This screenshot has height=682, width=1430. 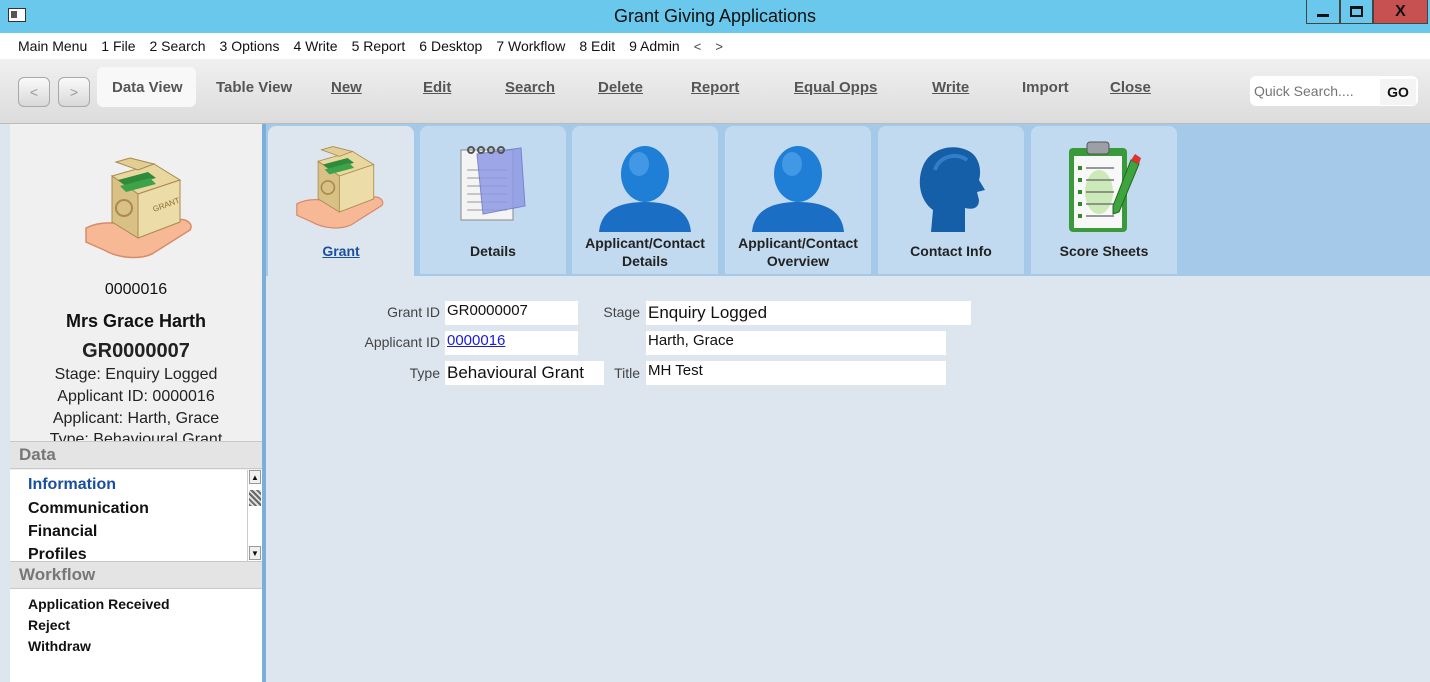 I want to click on tab-applicant-details-icon-wrap, so click(x=645, y=189).